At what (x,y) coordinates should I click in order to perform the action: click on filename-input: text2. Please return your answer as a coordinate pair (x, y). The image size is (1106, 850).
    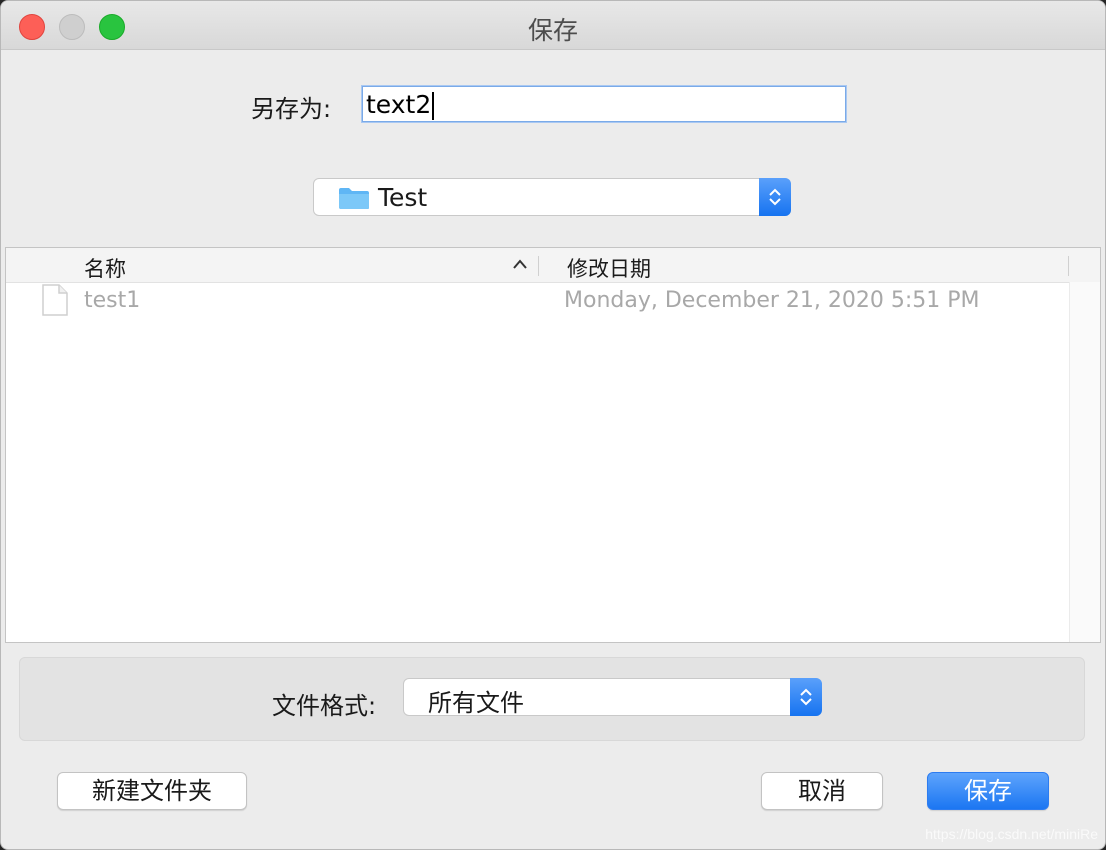
    Looking at the image, I should click on (604, 104).